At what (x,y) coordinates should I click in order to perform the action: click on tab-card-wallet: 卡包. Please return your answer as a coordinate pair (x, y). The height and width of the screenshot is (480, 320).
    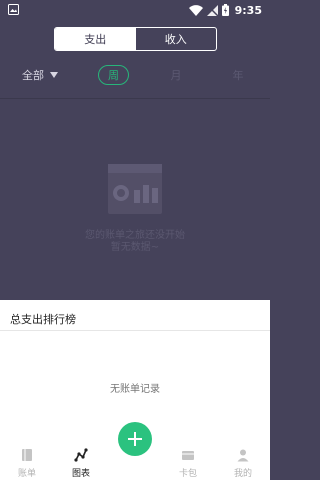
    Looking at the image, I should click on (188, 463).